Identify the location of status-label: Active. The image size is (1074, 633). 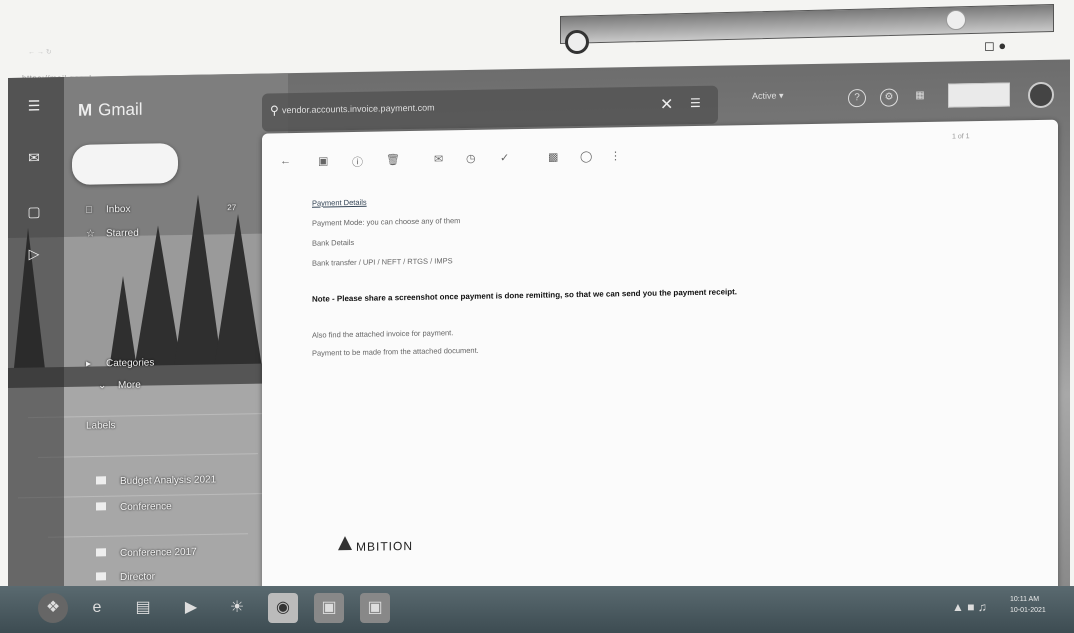
(764, 96).